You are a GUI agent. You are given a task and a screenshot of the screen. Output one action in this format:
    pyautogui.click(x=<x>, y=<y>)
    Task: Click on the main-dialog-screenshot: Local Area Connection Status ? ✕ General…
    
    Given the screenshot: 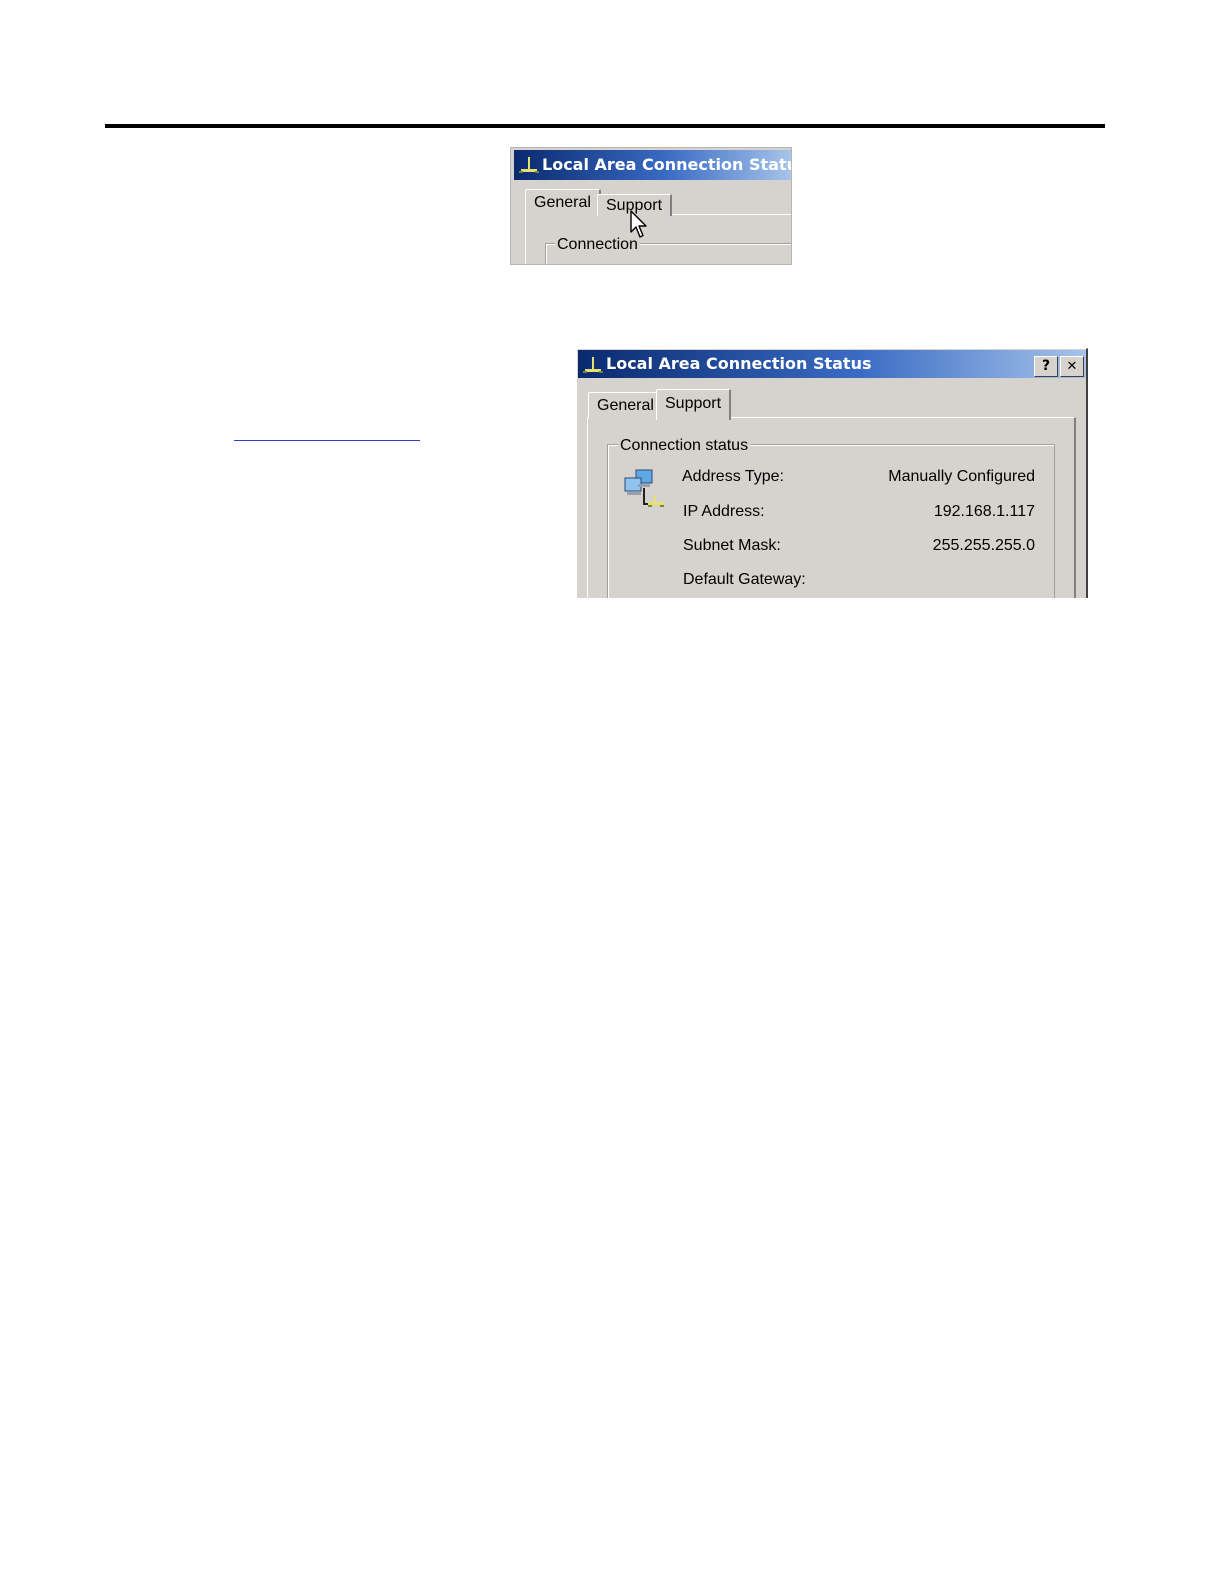 What is the action you would take?
    pyautogui.click(x=832, y=473)
    